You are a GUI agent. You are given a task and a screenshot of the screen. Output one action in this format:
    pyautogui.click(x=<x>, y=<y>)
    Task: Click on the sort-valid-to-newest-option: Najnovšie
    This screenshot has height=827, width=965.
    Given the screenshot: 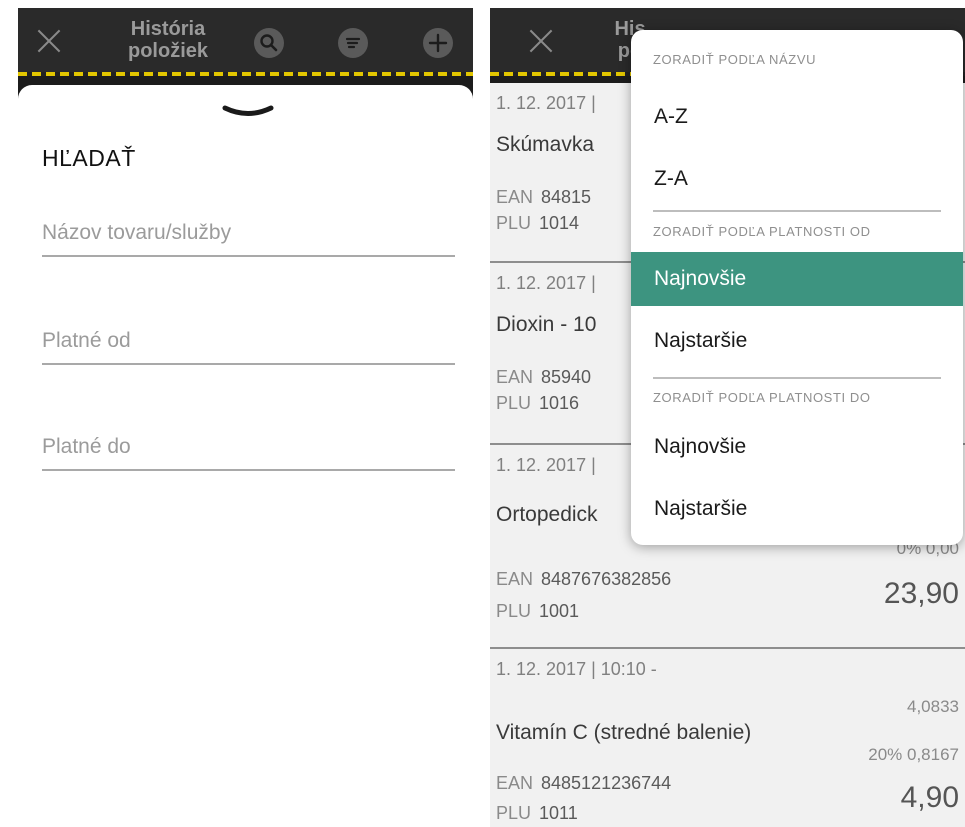 What is the action you would take?
    pyautogui.click(x=797, y=447)
    